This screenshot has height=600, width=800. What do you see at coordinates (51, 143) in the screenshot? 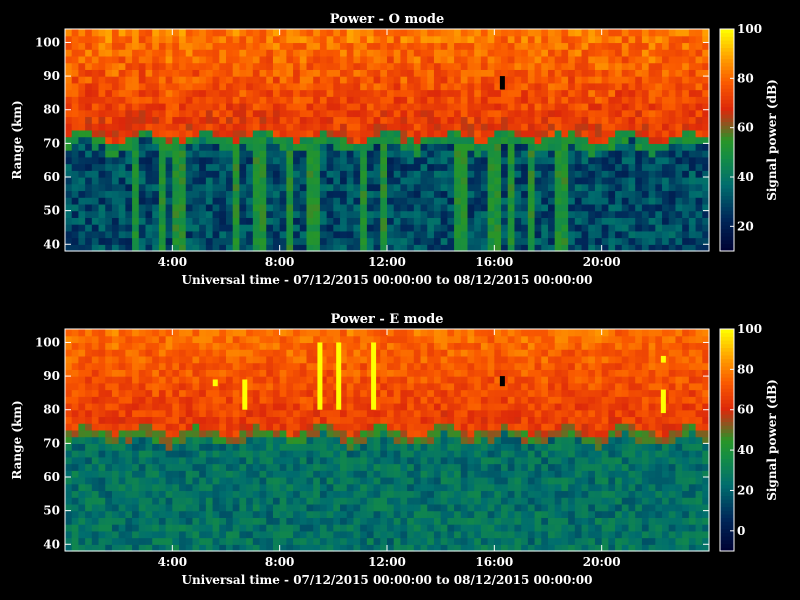
I see `y-tick-label: 70` at bounding box center [51, 143].